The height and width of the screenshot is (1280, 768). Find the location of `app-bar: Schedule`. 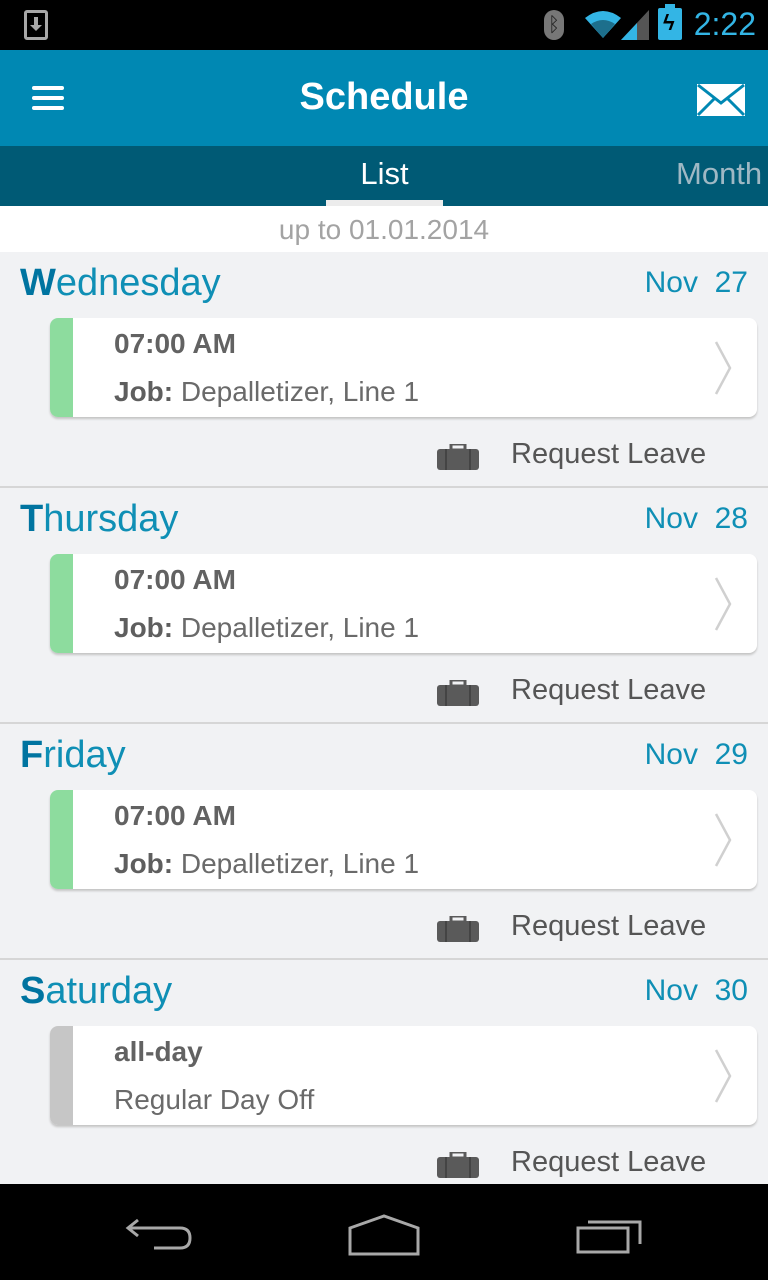

app-bar: Schedule is located at coordinates (384, 98).